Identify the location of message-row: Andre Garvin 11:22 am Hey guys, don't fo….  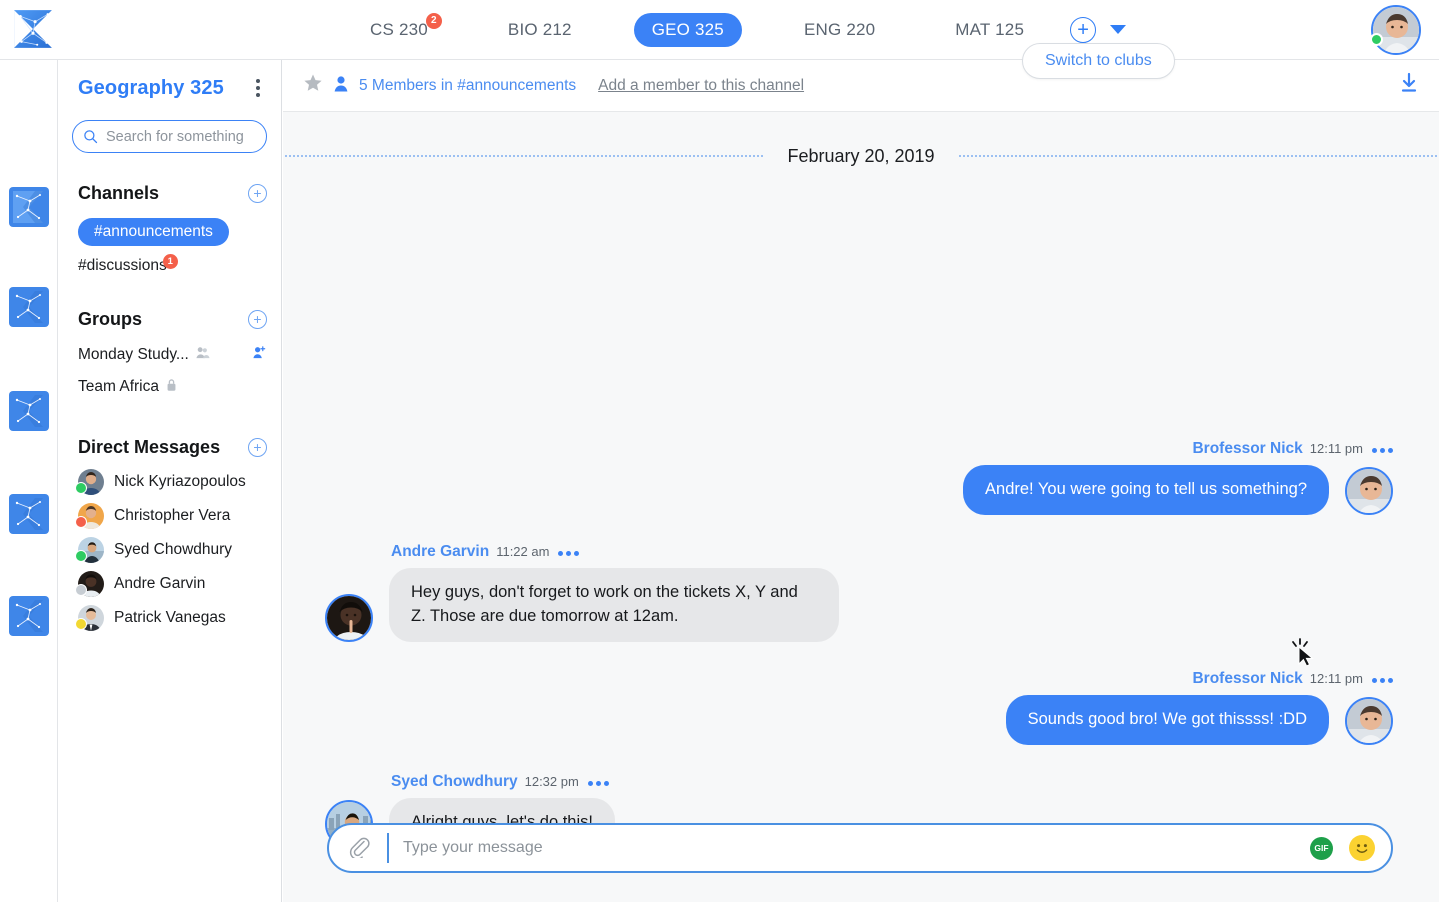
(861, 592).